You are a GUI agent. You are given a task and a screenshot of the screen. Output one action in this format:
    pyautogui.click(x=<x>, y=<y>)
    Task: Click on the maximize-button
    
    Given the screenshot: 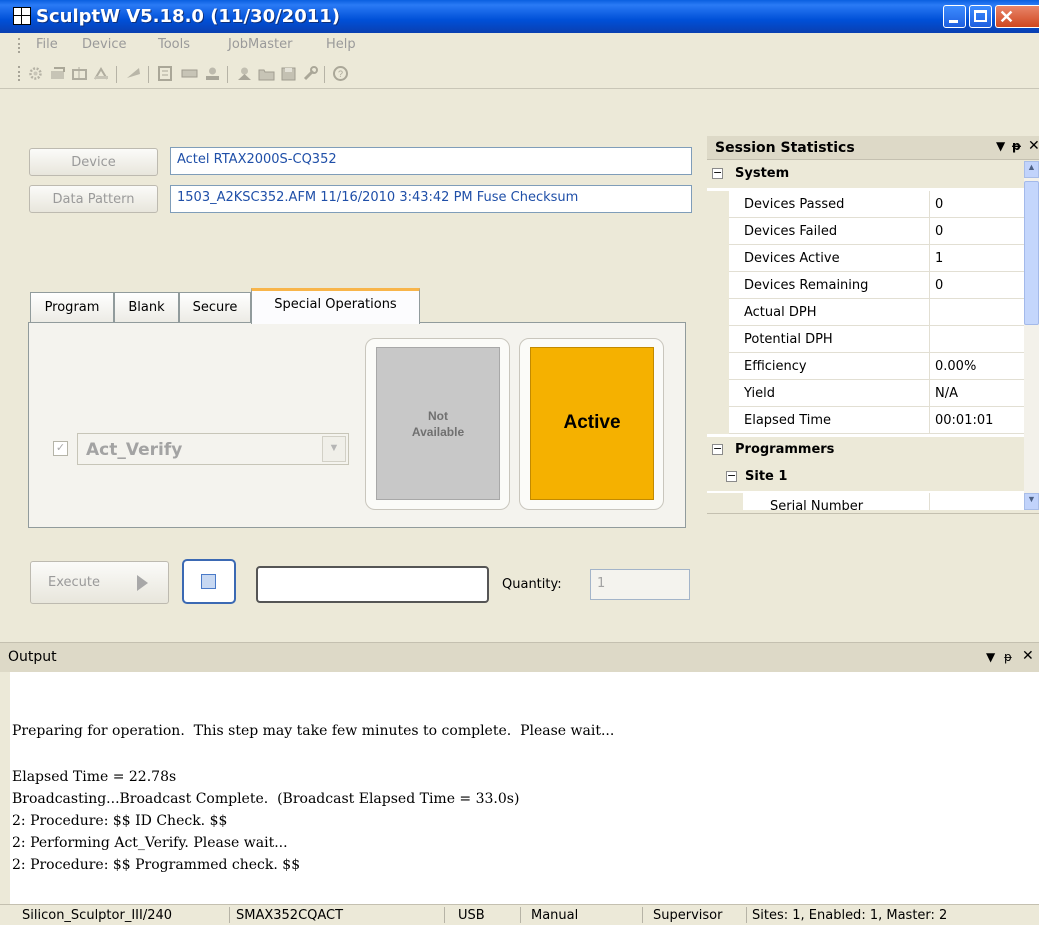 What is the action you would take?
    pyautogui.click(x=980, y=16)
    